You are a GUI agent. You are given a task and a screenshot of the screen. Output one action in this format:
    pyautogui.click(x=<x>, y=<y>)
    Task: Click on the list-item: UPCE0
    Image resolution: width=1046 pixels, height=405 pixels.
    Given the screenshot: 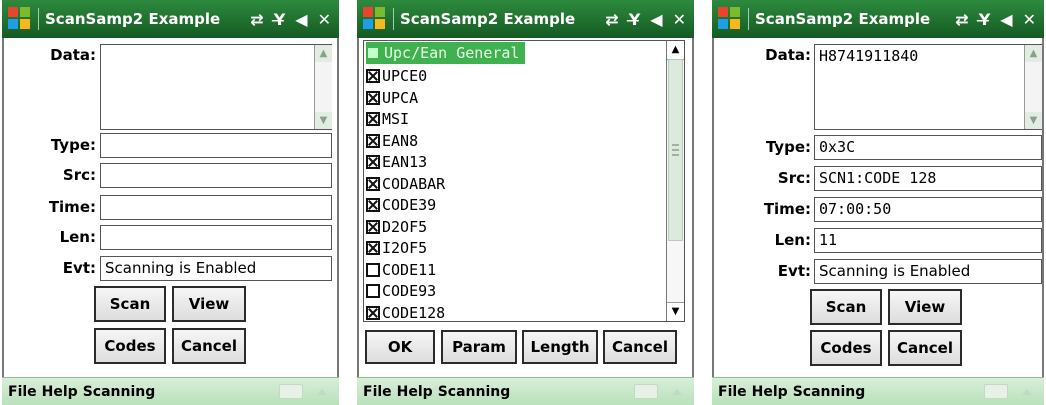 What is the action you would take?
    pyautogui.click(x=396, y=76)
    